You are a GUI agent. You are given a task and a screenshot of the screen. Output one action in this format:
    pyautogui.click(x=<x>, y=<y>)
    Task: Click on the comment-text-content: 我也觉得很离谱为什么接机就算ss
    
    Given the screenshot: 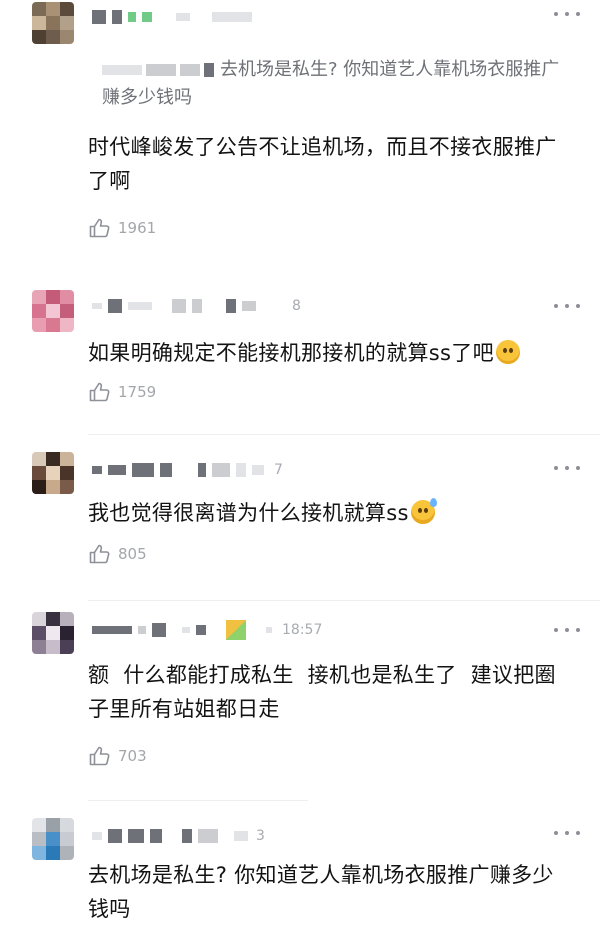 What is the action you would take?
    pyautogui.click(x=248, y=513)
    